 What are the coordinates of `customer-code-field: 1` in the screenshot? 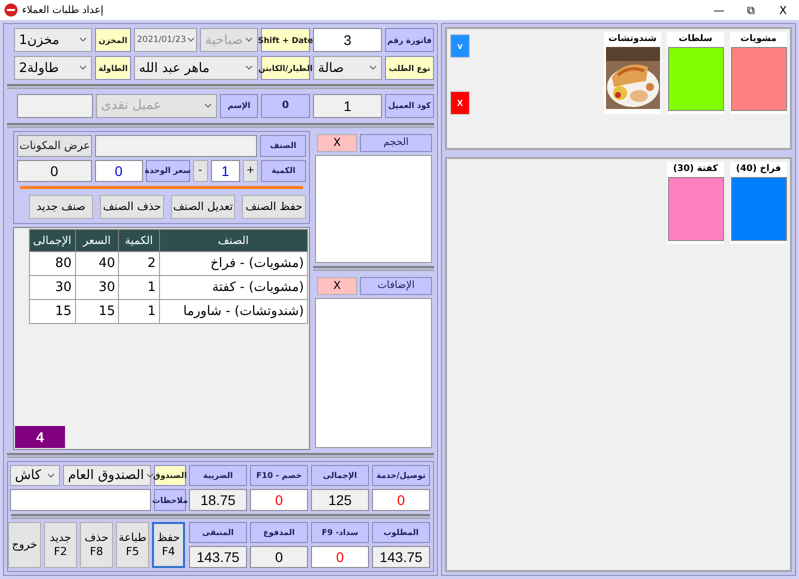 It's located at (347, 106).